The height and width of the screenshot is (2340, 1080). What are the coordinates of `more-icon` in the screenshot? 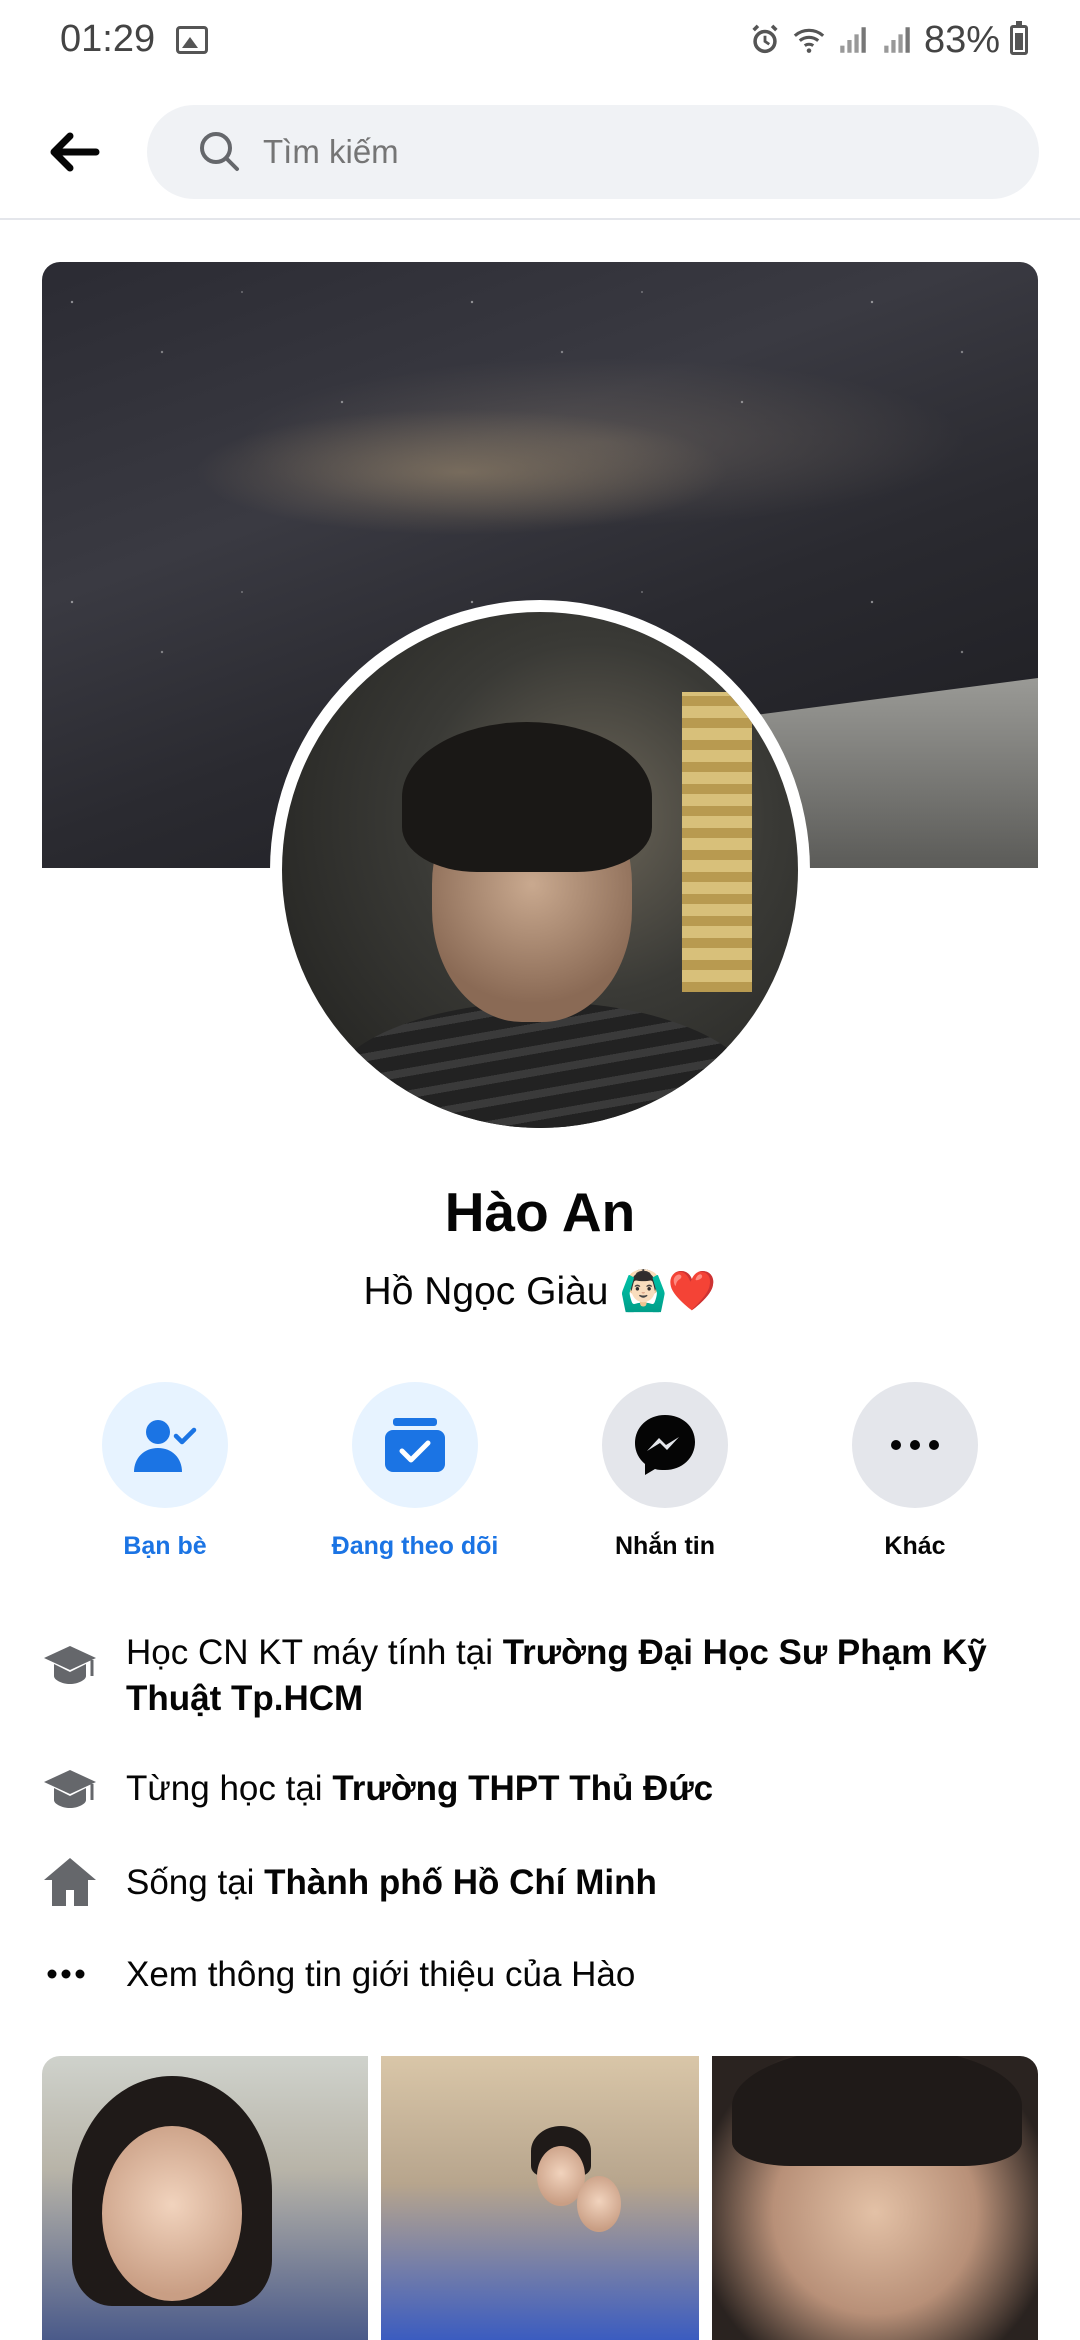 It's located at (915, 1445).